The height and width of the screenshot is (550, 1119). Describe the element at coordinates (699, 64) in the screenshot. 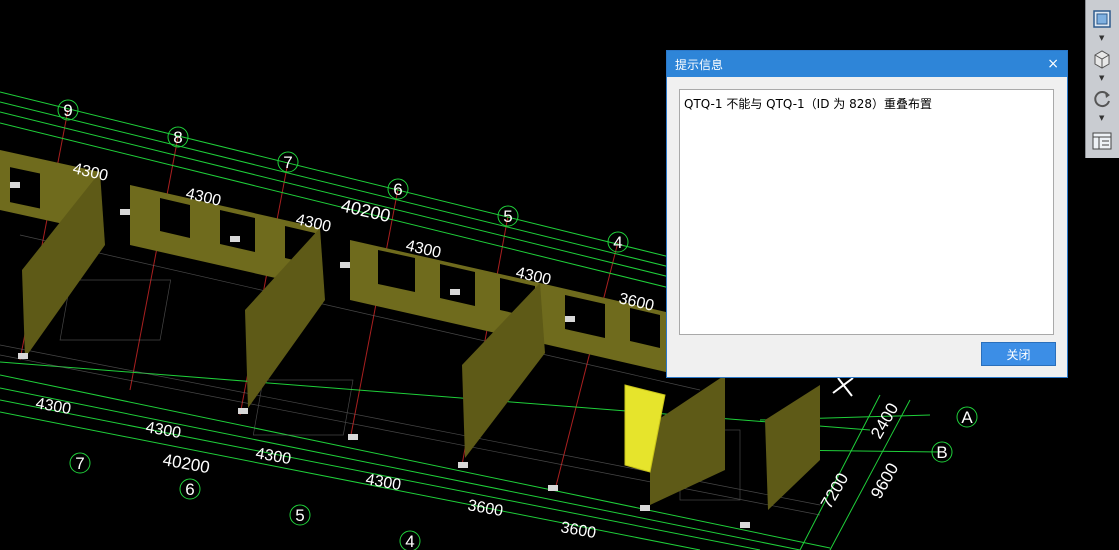

I see `dialog-title: 提示信息` at that location.